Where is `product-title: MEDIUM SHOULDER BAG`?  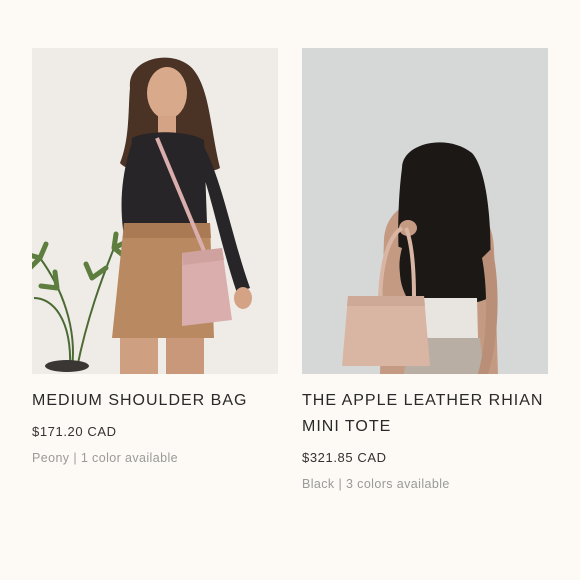 product-title: MEDIUM SHOULDER BAG is located at coordinates (155, 401).